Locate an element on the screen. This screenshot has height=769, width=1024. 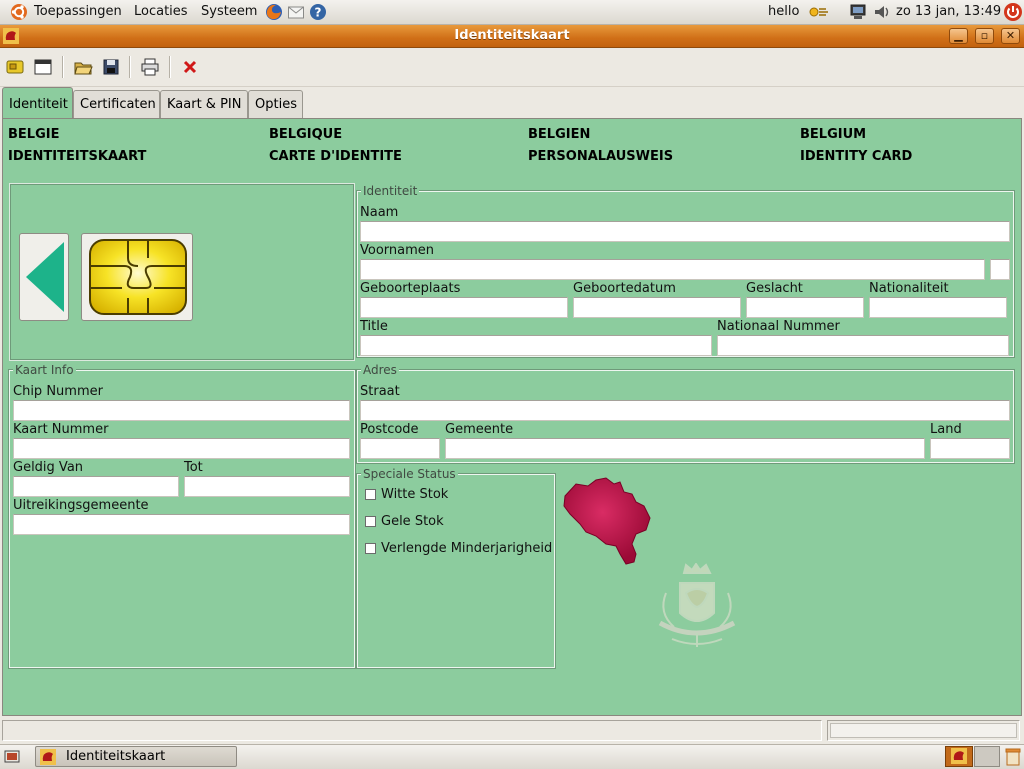
naam-field is located at coordinates (685, 231).